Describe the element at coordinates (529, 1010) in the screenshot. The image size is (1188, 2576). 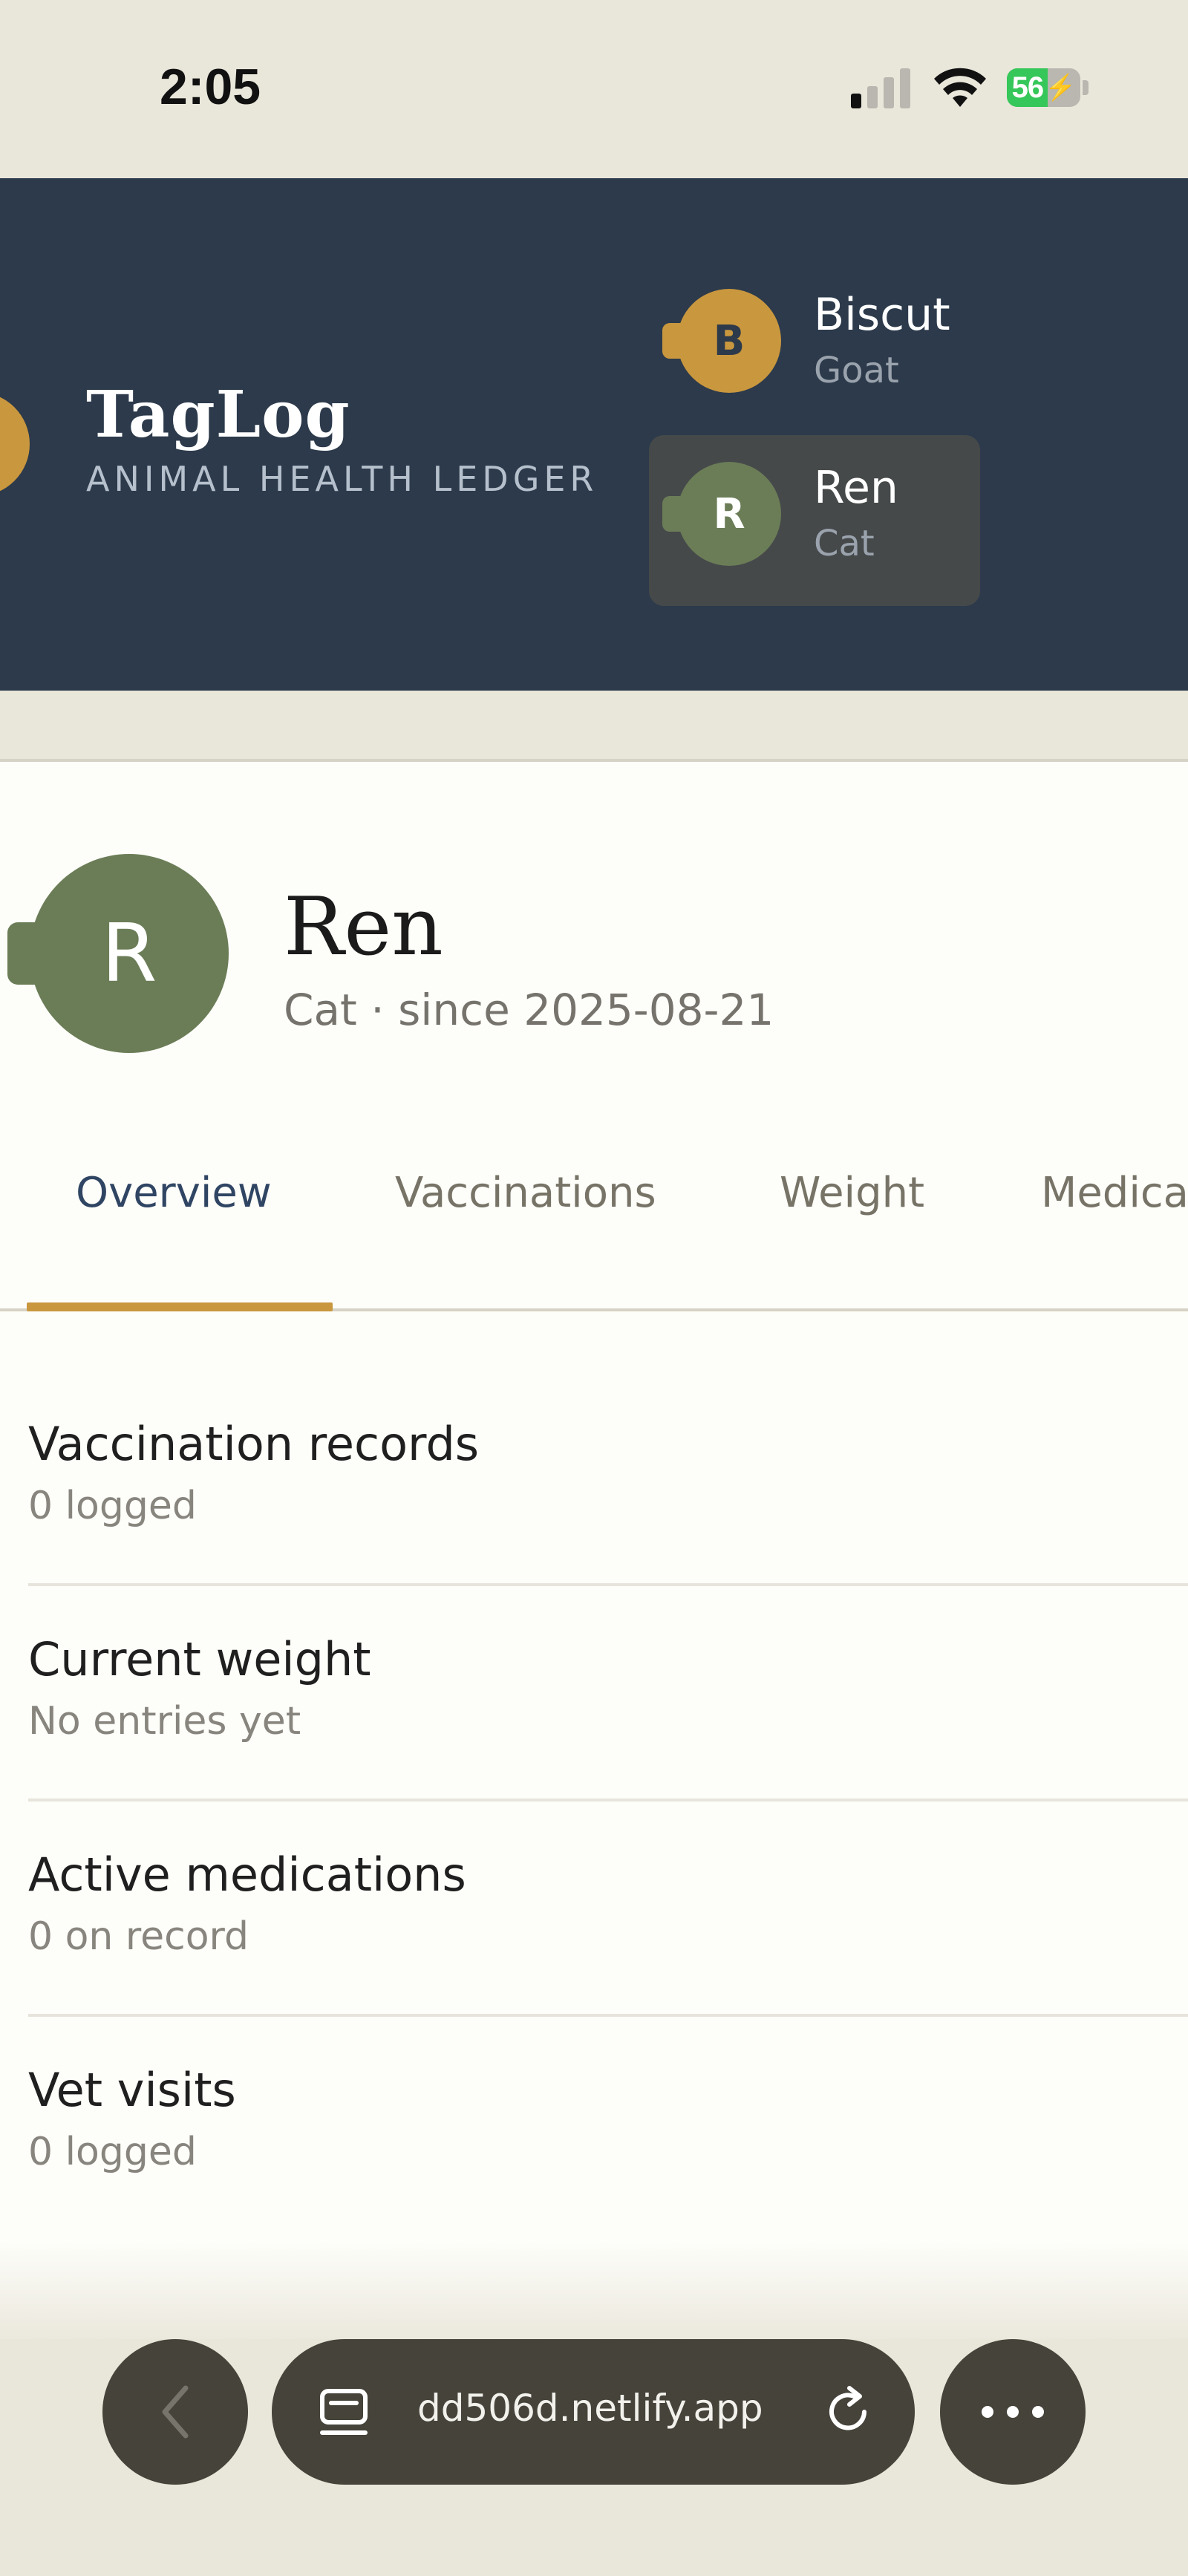
I see `profile-meta: Cat · since 2025-08-21` at that location.